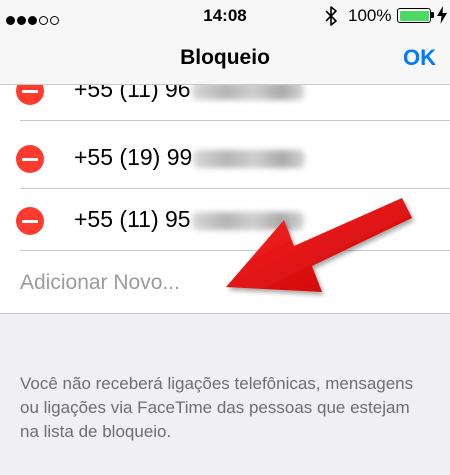 This screenshot has width=450, height=475. What do you see at coordinates (442, 15) in the screenshot?
I see `charging-bolt-icon` at bounding box center [442, 15].